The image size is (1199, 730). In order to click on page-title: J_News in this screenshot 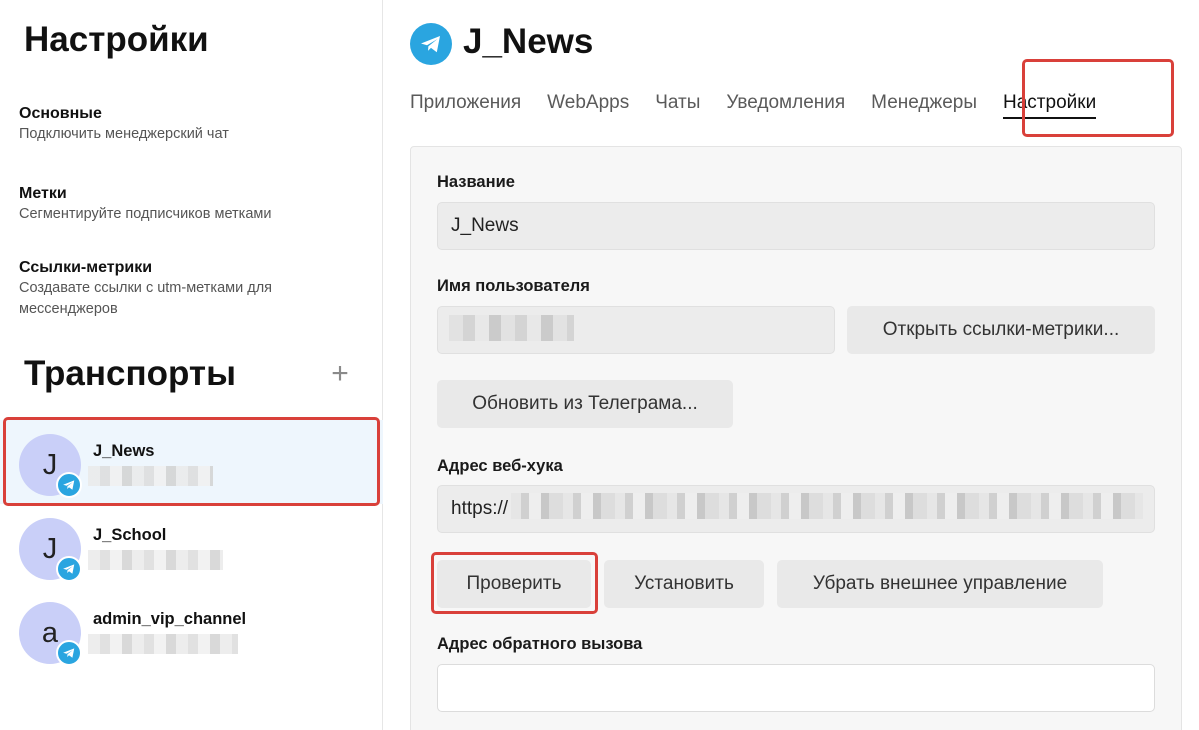, I will do `click(528, 41)`.